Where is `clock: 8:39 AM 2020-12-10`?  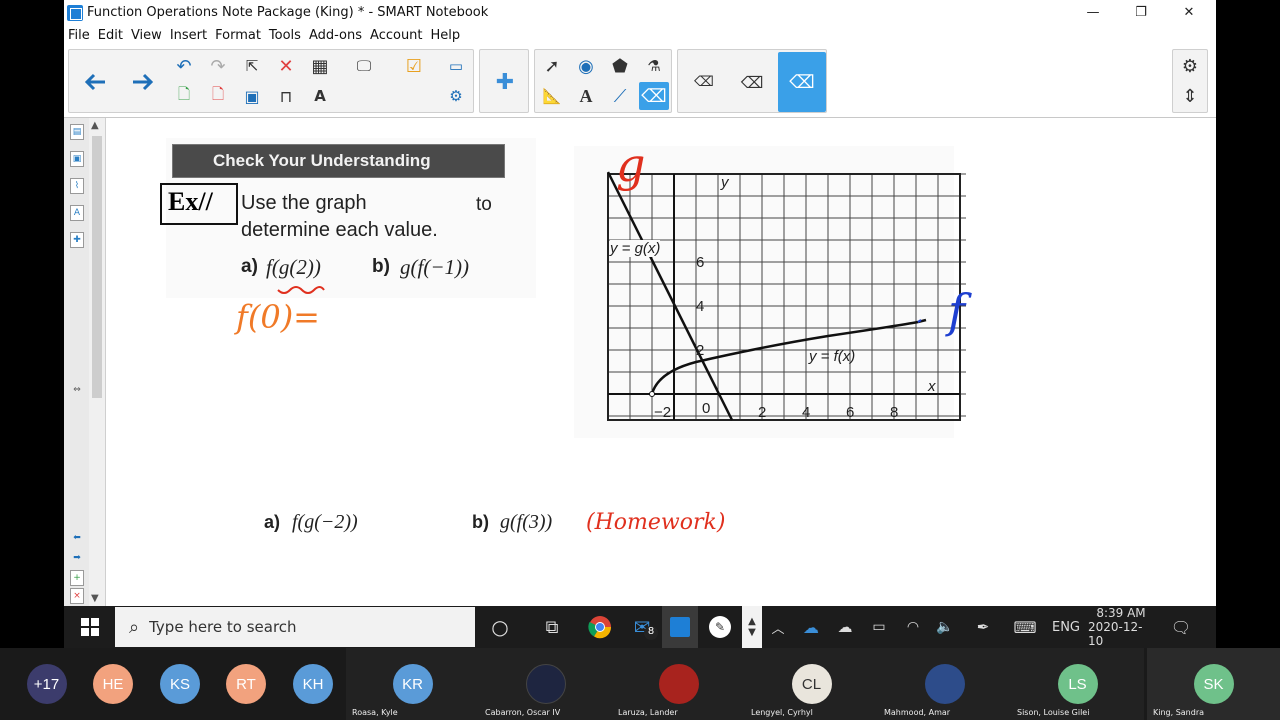 clock: 8:39 AM 2020-12-10 is located at coordinates (1121, 627).